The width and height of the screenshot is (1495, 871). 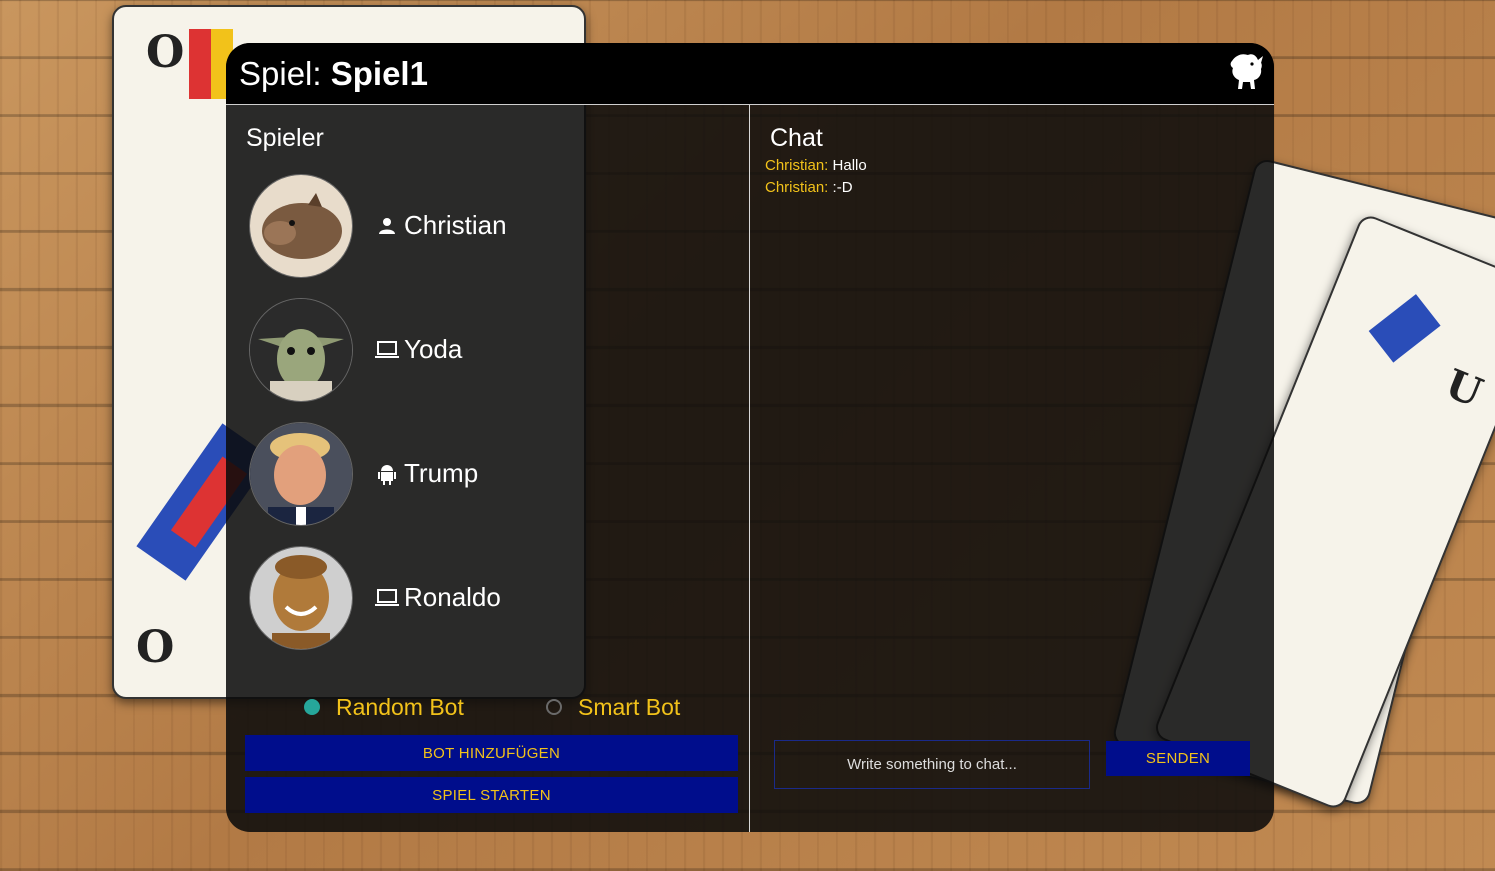 What do you see at coordinates (452, 597) in the screenshot?
I see `player-name: Ronaldo` at bounding box center [452, 597].